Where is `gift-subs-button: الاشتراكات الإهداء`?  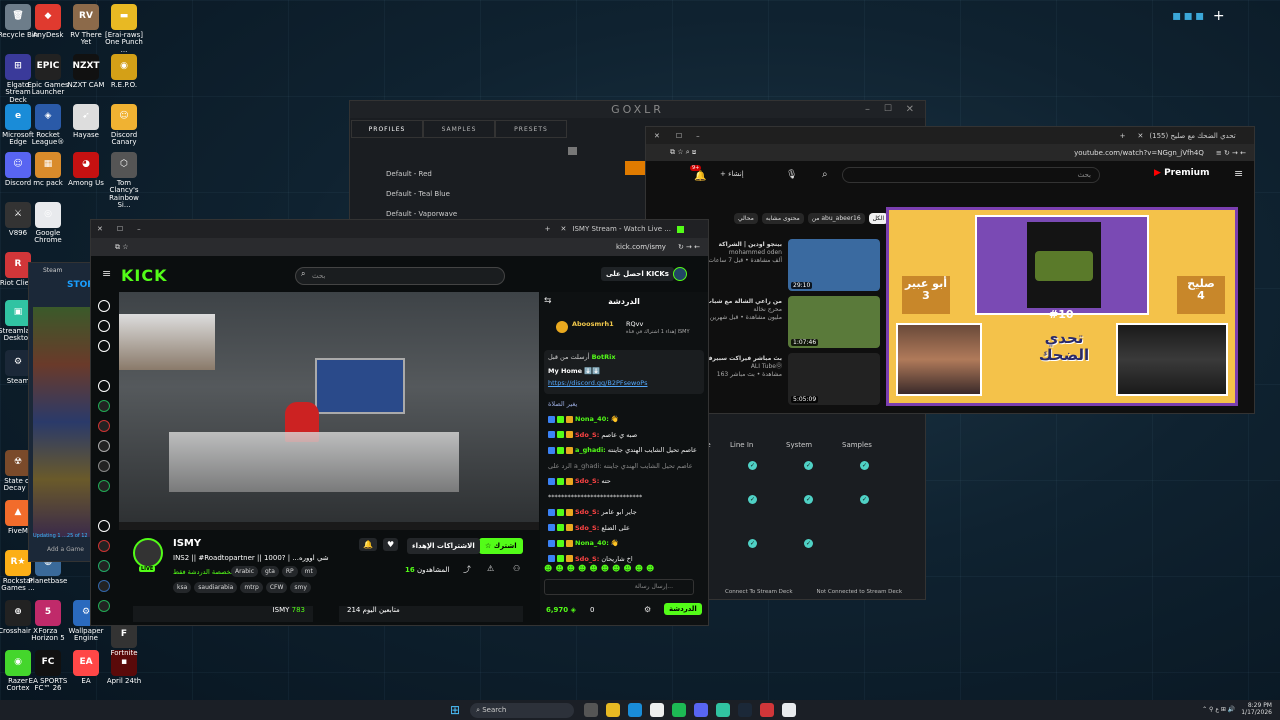 gift-subs-button: الاشتراكات الإهداء is located at coordinates (443, 546).